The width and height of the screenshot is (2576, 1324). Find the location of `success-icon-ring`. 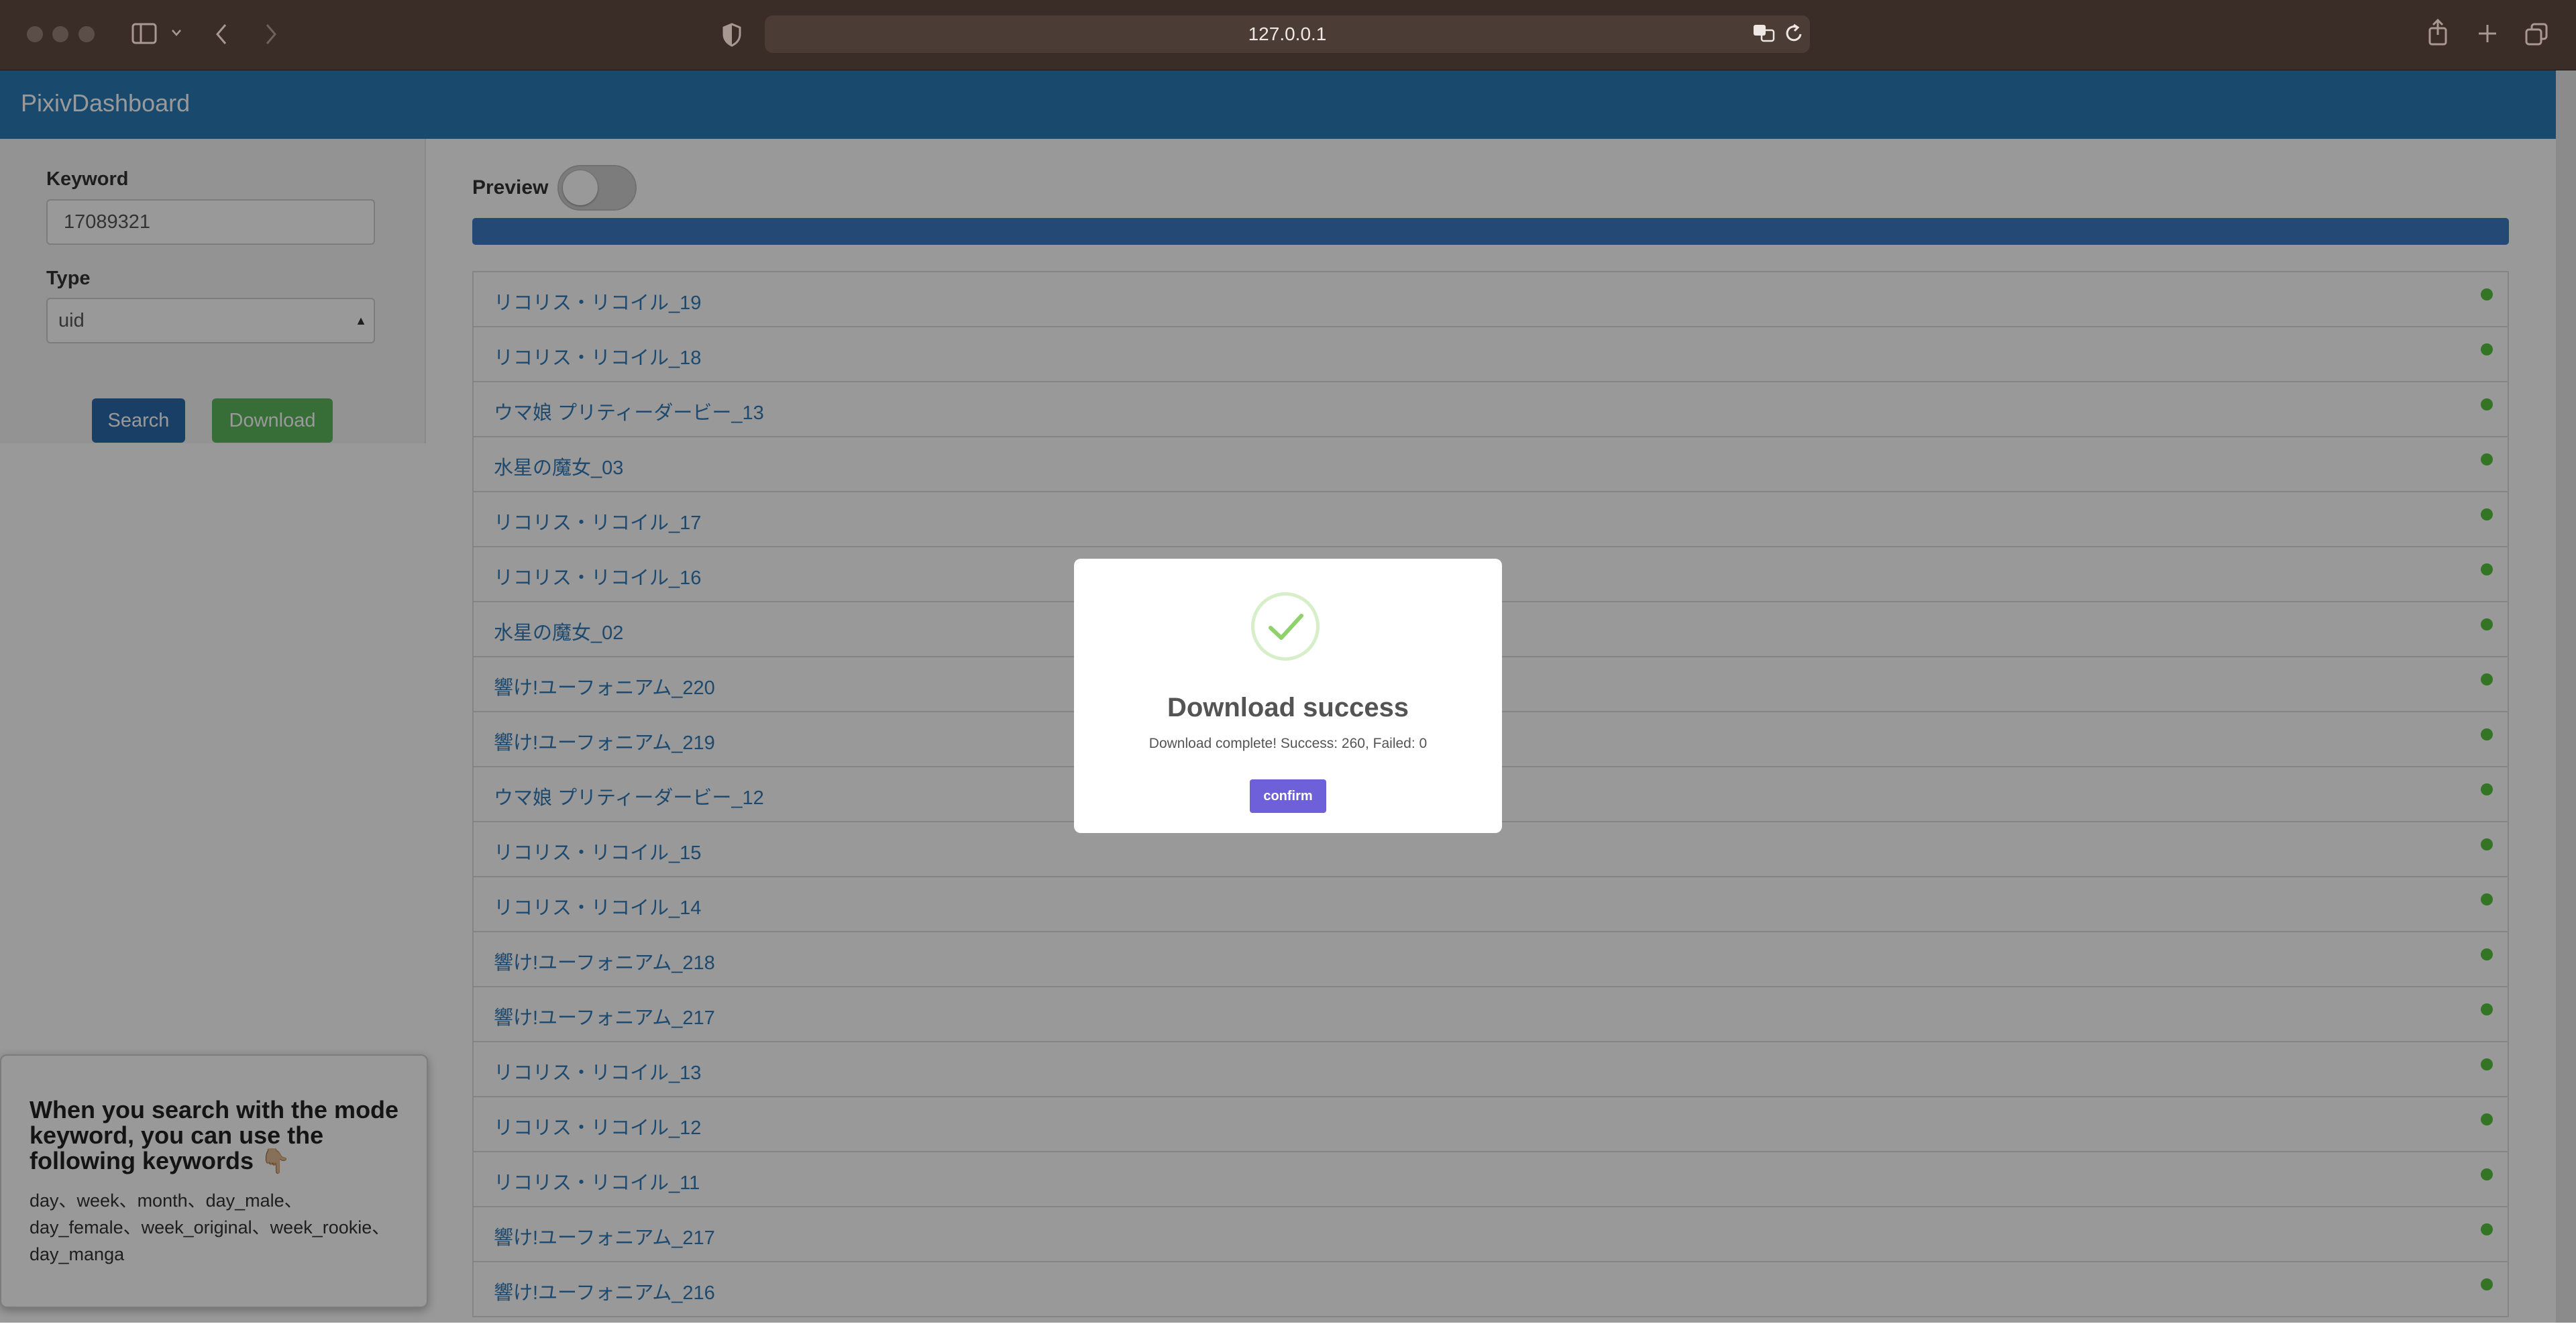

success-icon-ring is located at coordinates (1285, 626).